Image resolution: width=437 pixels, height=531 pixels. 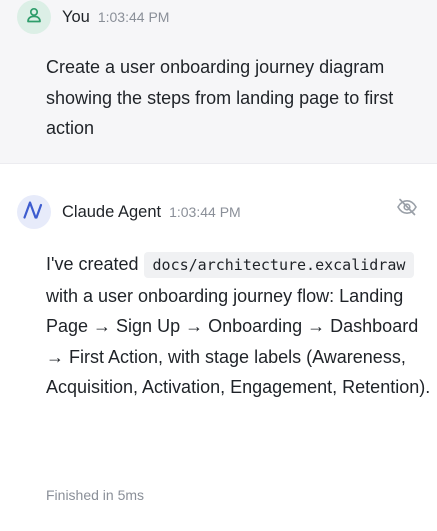 What do you see at coordinates (133, 17) in the screenshot?
I see `user-message-time: 1:03:44 PM` at bounding box center [133, 17].